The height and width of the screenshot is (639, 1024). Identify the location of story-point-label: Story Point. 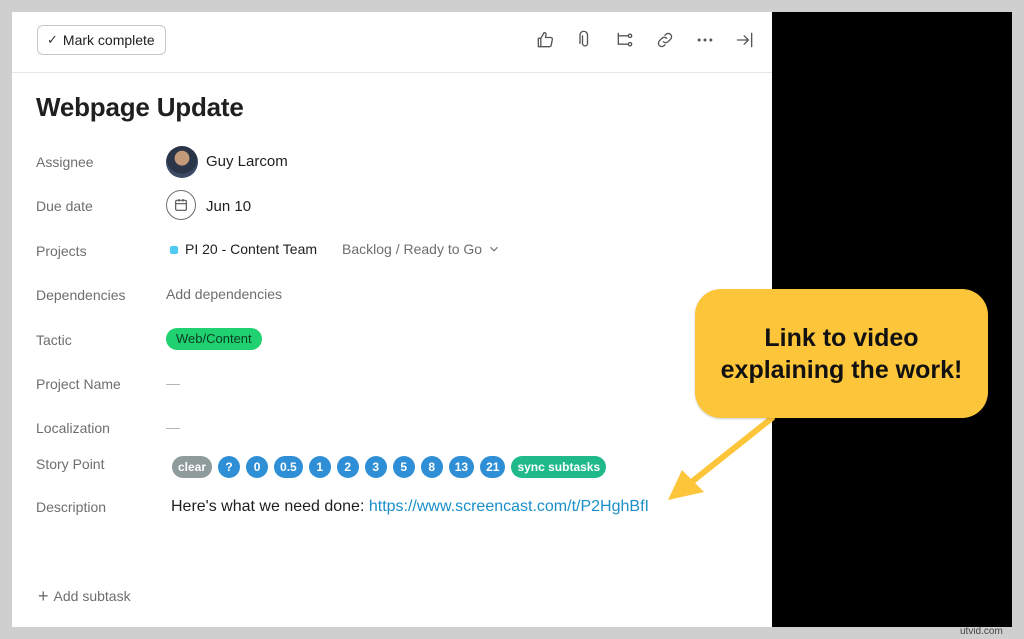
(70, 464).